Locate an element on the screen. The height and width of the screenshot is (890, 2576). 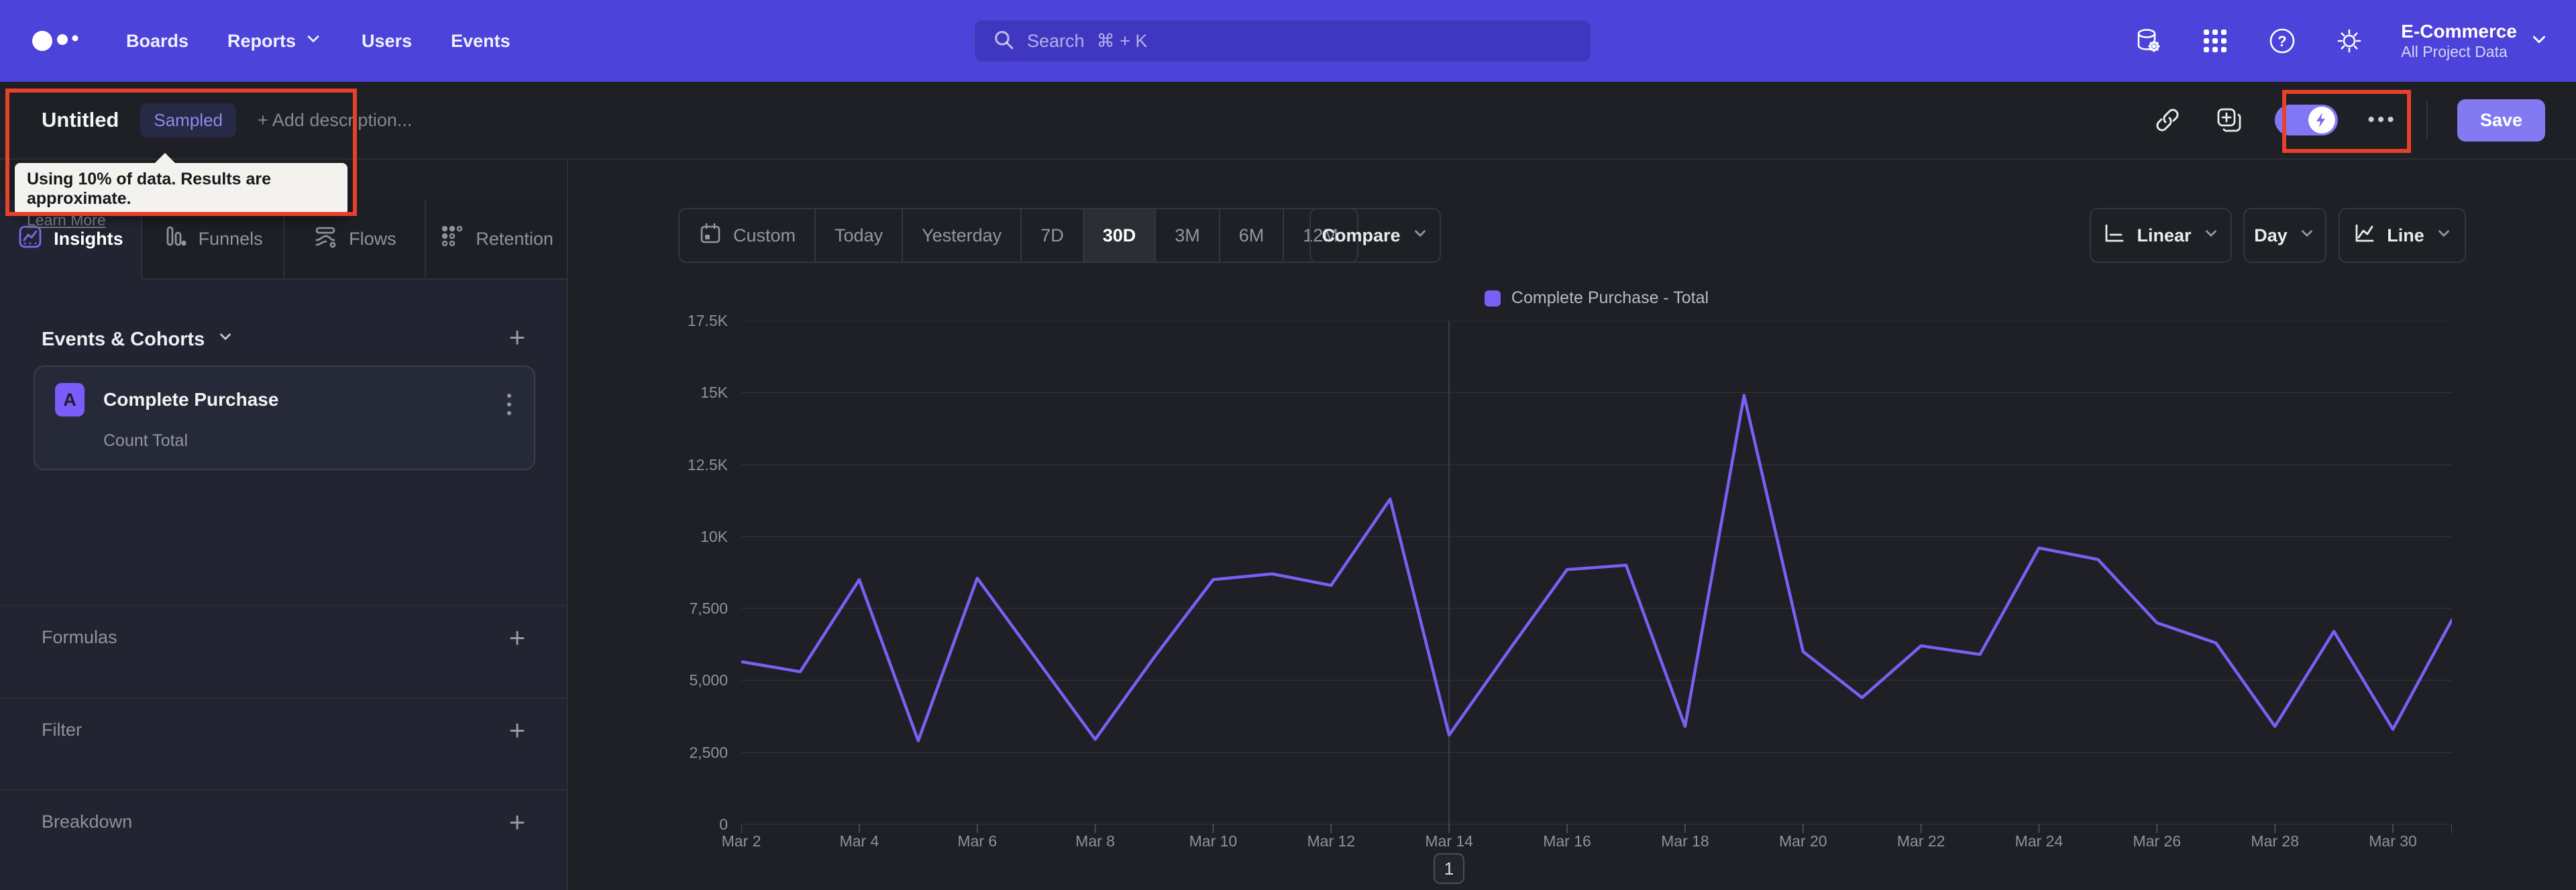
nav-item-boards: Boards is located at coordinates (157, 41).